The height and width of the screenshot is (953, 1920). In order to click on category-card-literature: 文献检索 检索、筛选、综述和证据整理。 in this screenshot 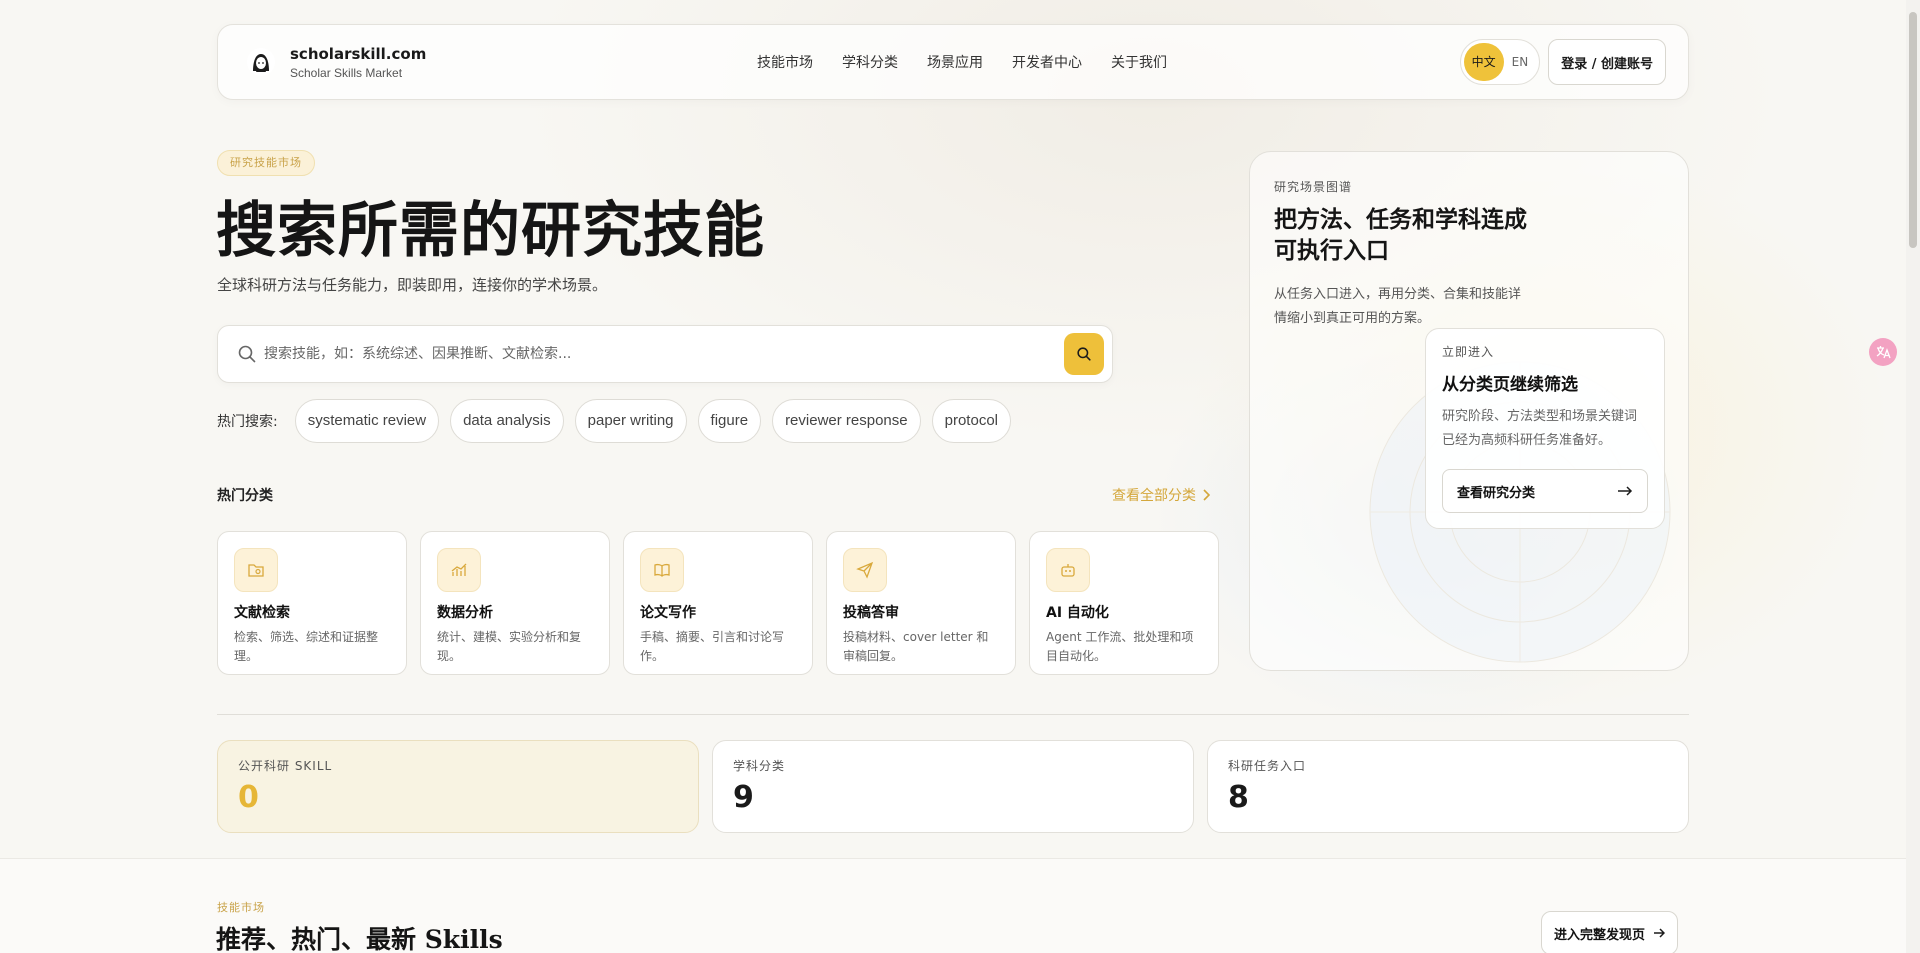, I will do `click(312, 603)`.